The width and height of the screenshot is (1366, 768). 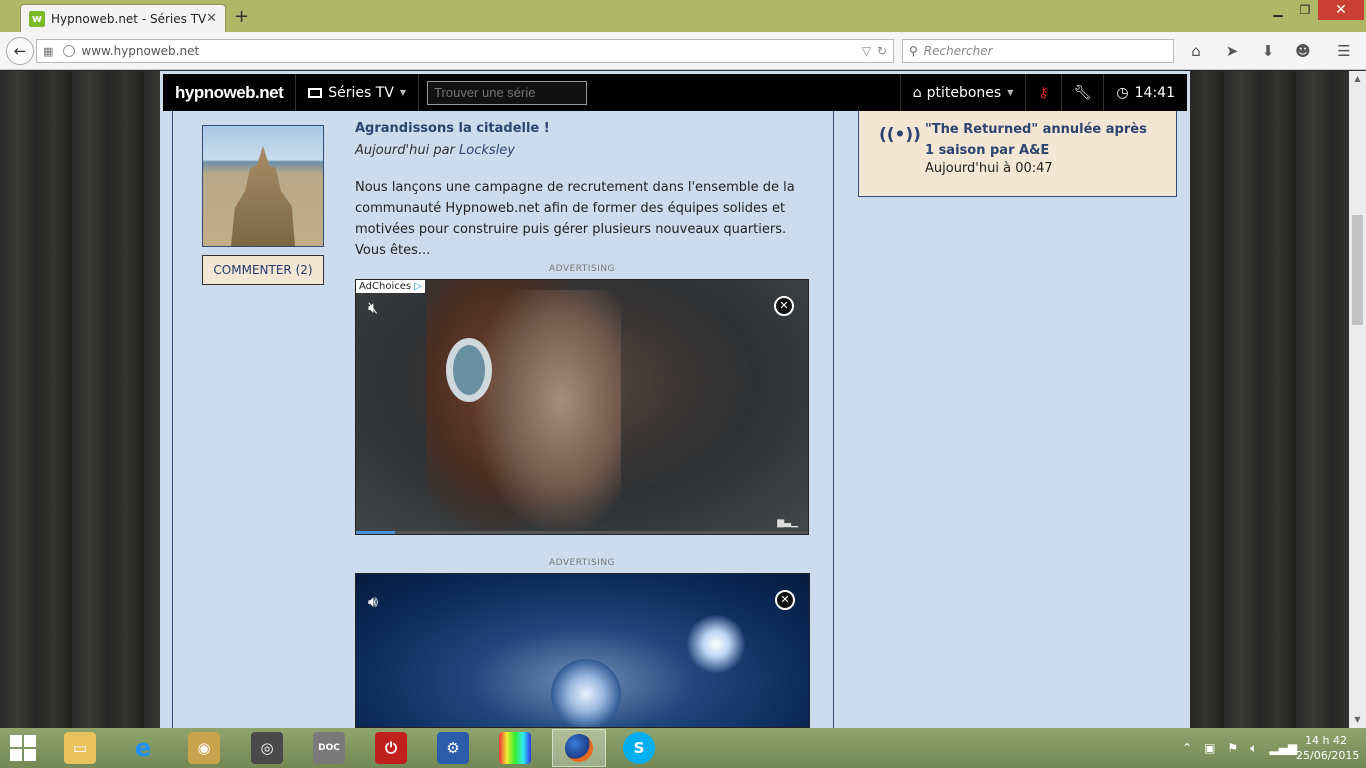 What do you see at coordinates (143, 748) in the screenshot?
I see `internet-explorer-icon: e` at bounding box center [143, 748].